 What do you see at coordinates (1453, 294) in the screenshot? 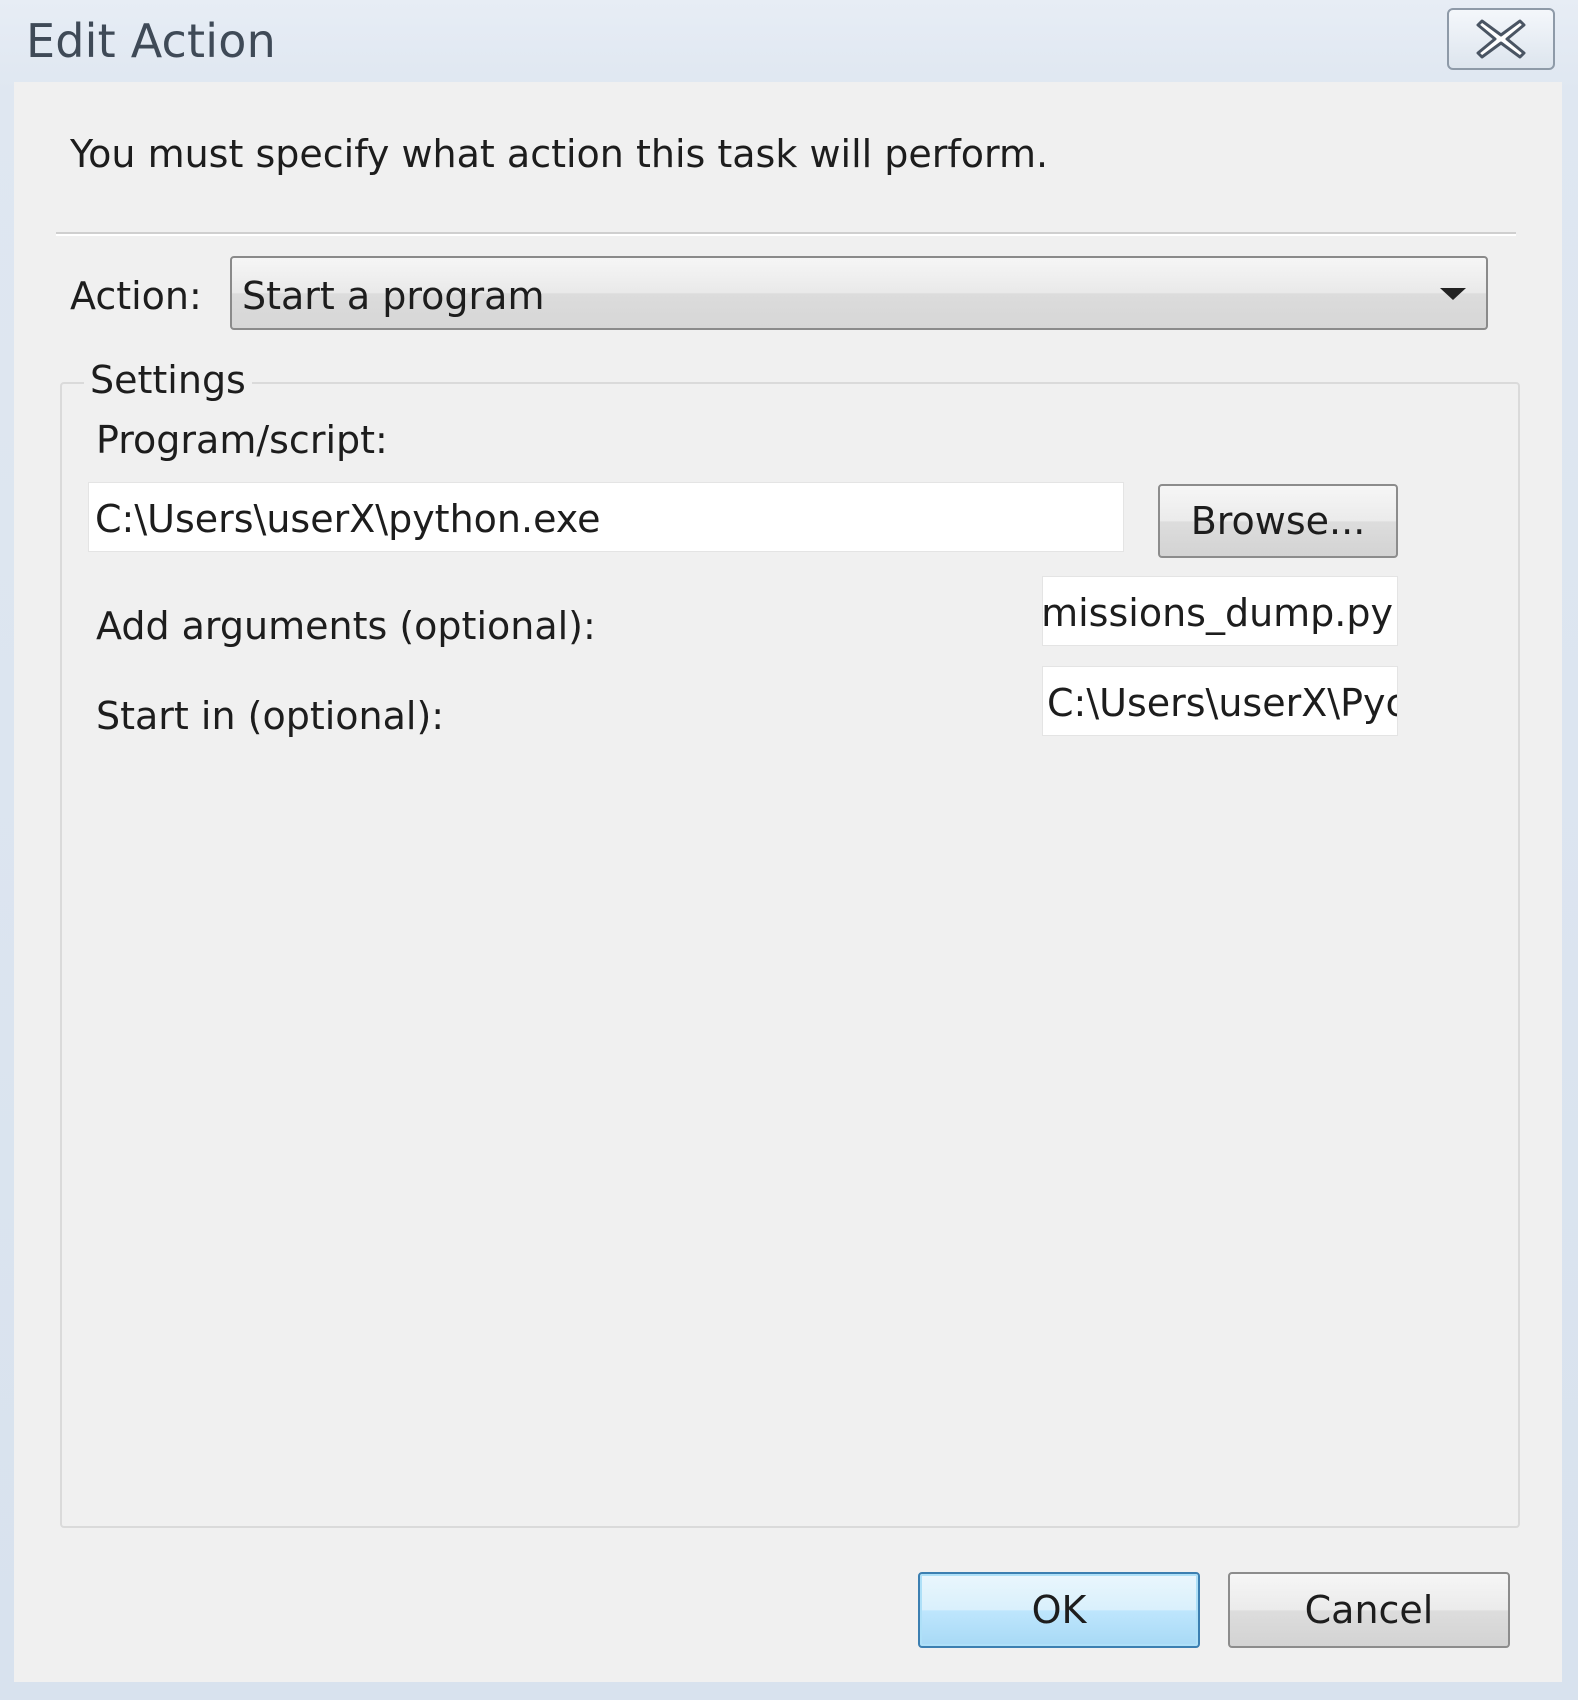
I see `chevron-down-icon` at bounding box center [1453, 294].